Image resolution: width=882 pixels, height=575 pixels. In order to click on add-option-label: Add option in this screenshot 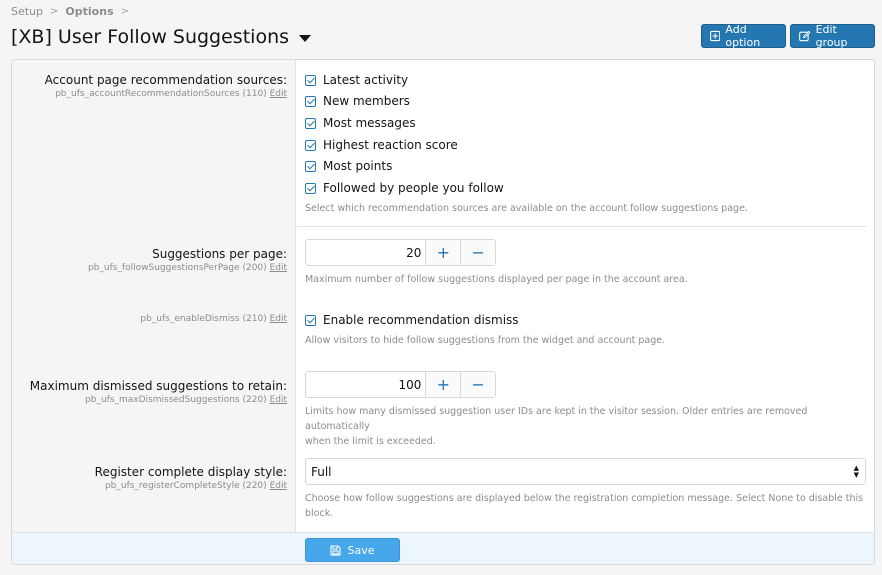, I will do `click(743, 36)`.